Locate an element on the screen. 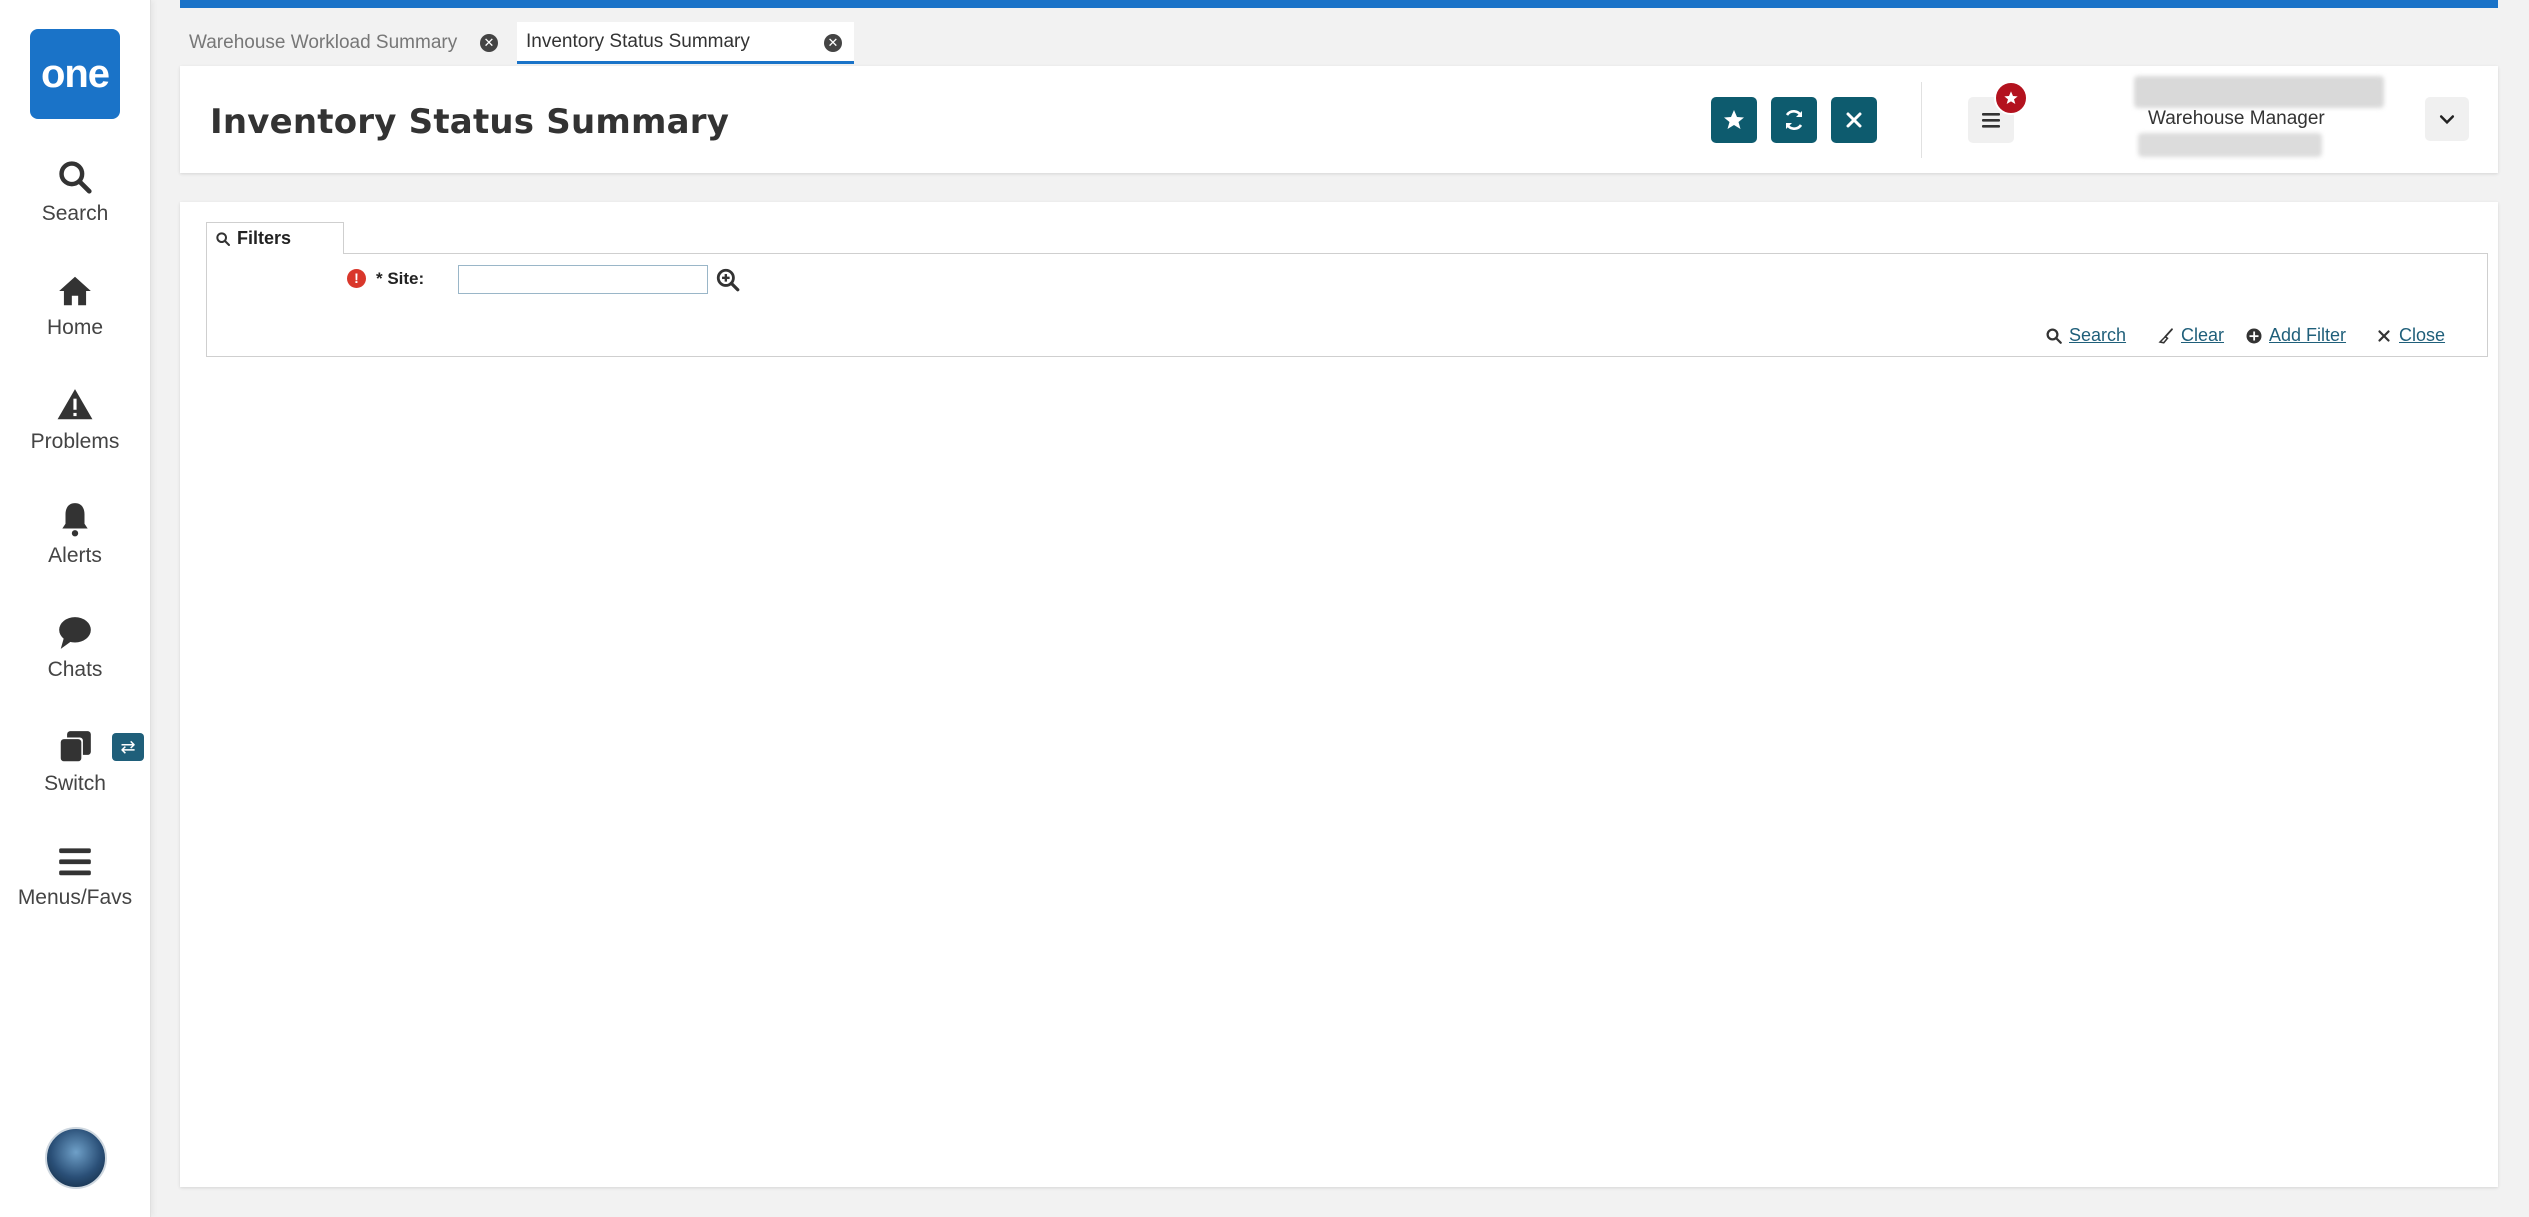  chevron-down-icon is located at coordinates (2447, 120).